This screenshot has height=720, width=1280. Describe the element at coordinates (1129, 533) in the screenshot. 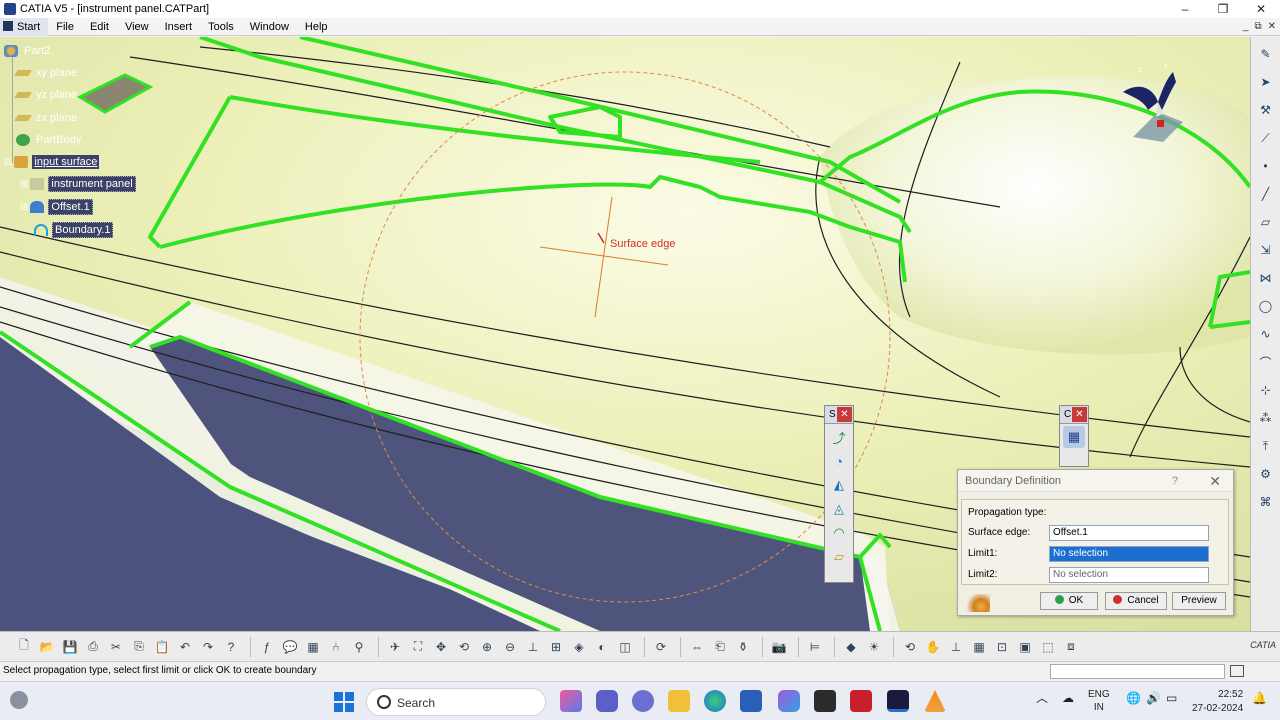

I see `surface-edge-field: Offset.1` at that location.